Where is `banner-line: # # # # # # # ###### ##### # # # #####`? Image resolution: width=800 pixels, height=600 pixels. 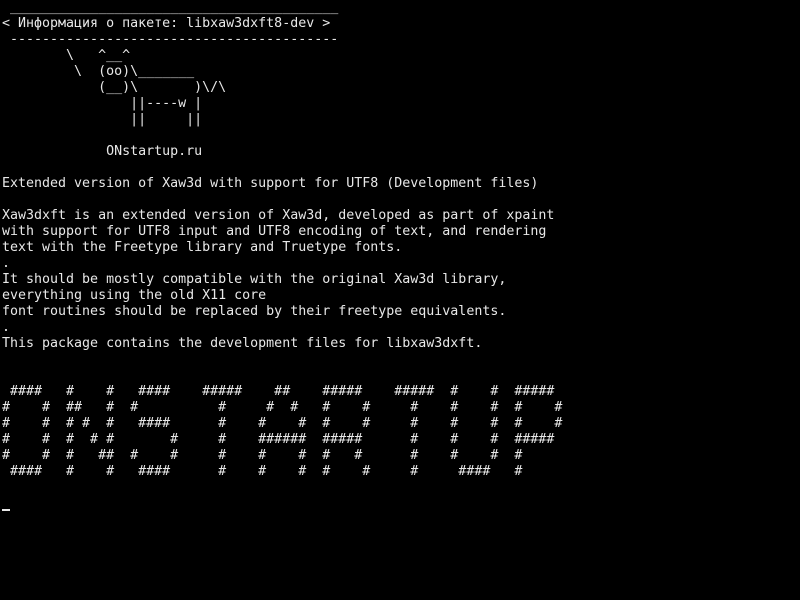
banner-line: # # # # # # # ###### ##### # # # ##### is located at coordinates (278, 439).